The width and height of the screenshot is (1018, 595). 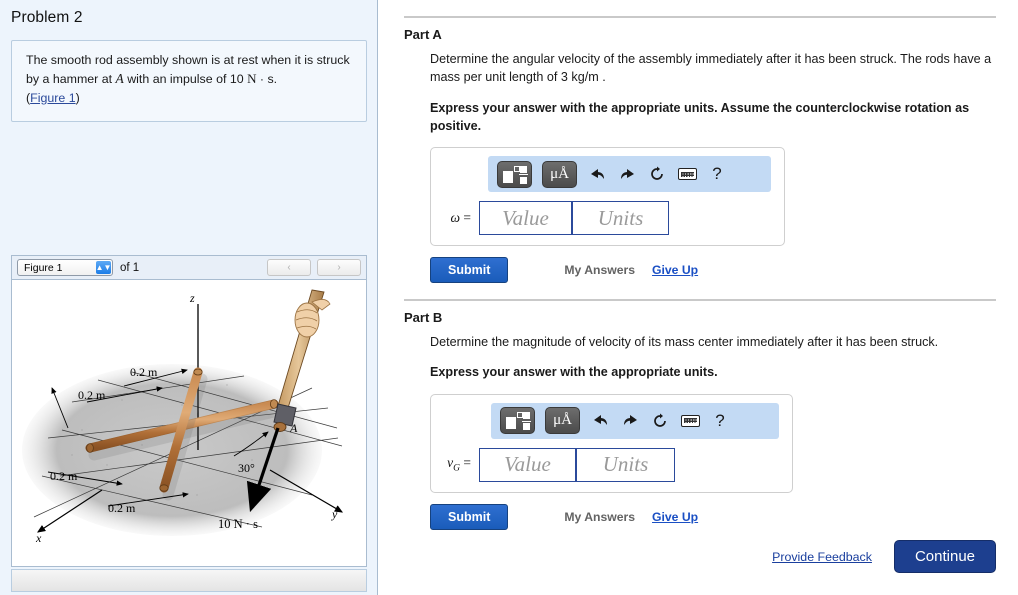 I want to click on part-b-answer-widget: μÅ ? vG = Value Units, so click(x=611, y=443).